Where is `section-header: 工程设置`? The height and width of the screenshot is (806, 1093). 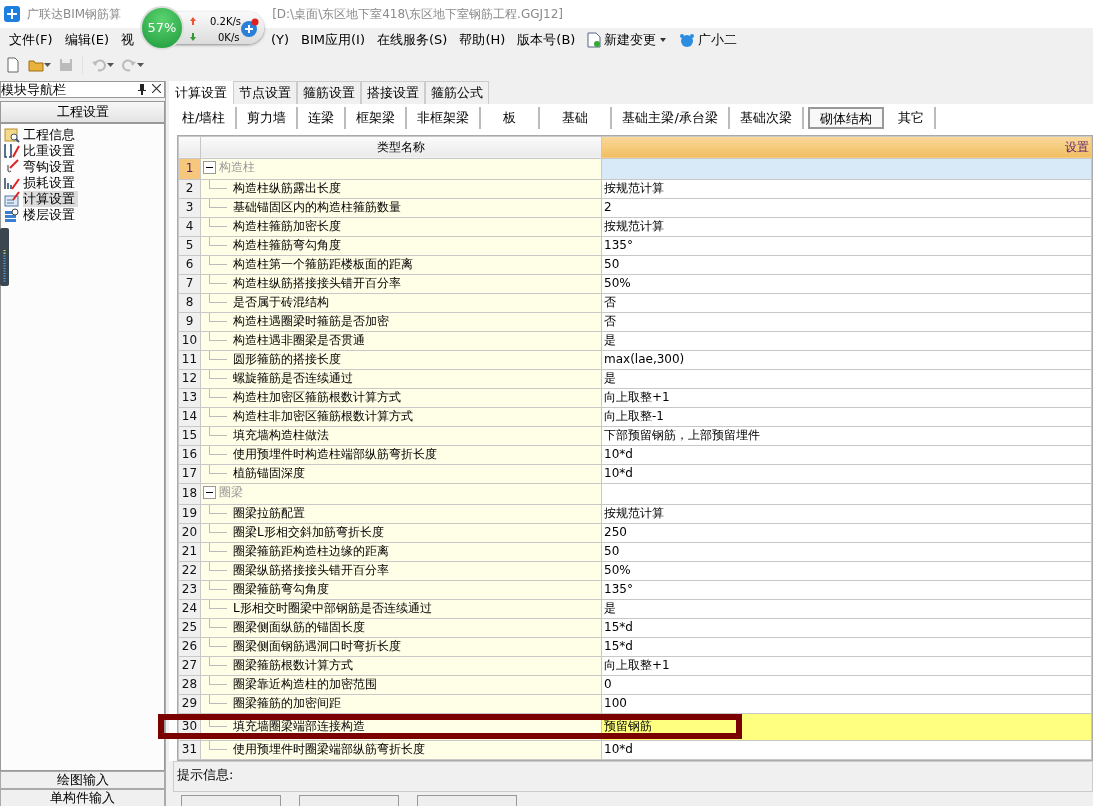
section-header: 工程设置 is located at coordinates (82, 112).